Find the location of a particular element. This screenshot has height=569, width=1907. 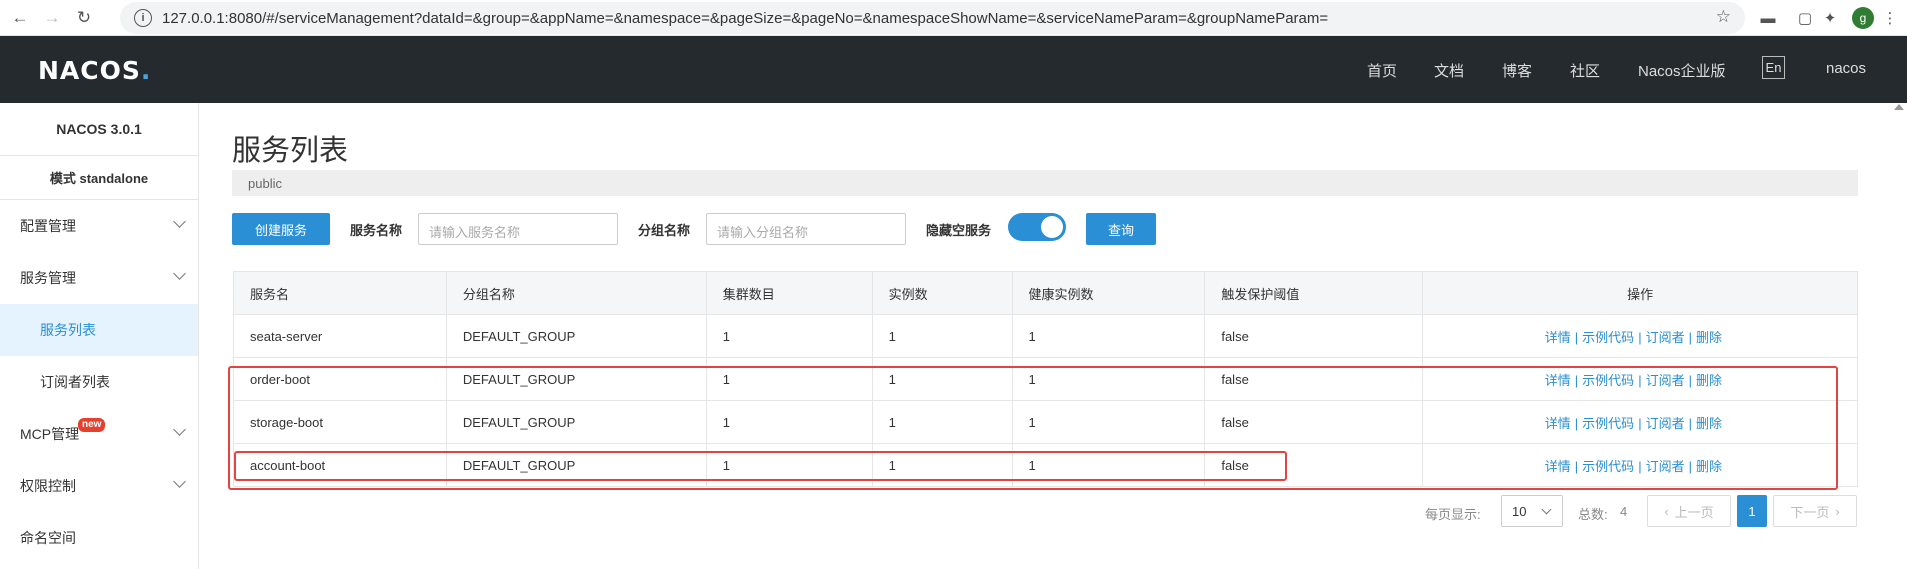

page-title: 服务列表 is located at coordinates (290, 151).